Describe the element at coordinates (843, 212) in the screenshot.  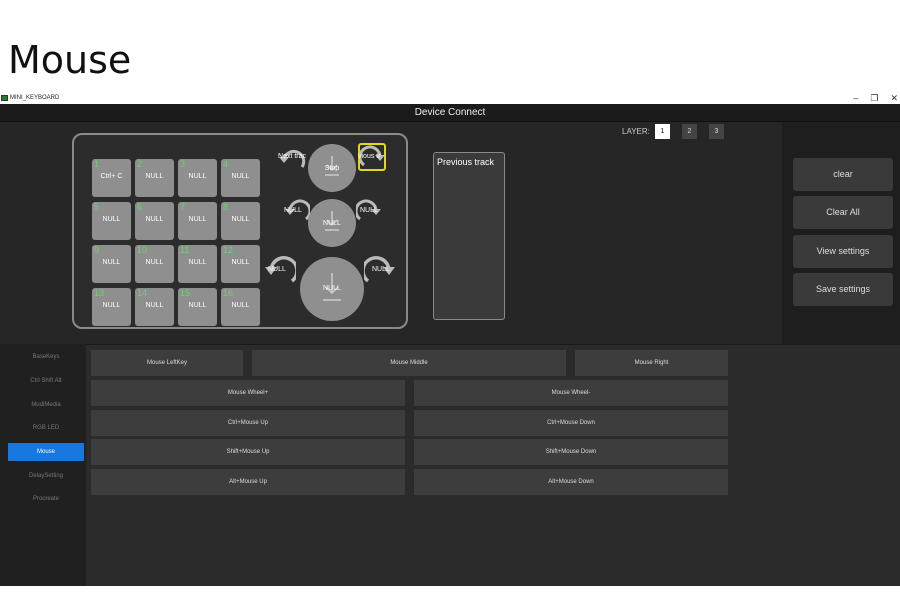
I see `clear-all-button: Clear All` at that location.